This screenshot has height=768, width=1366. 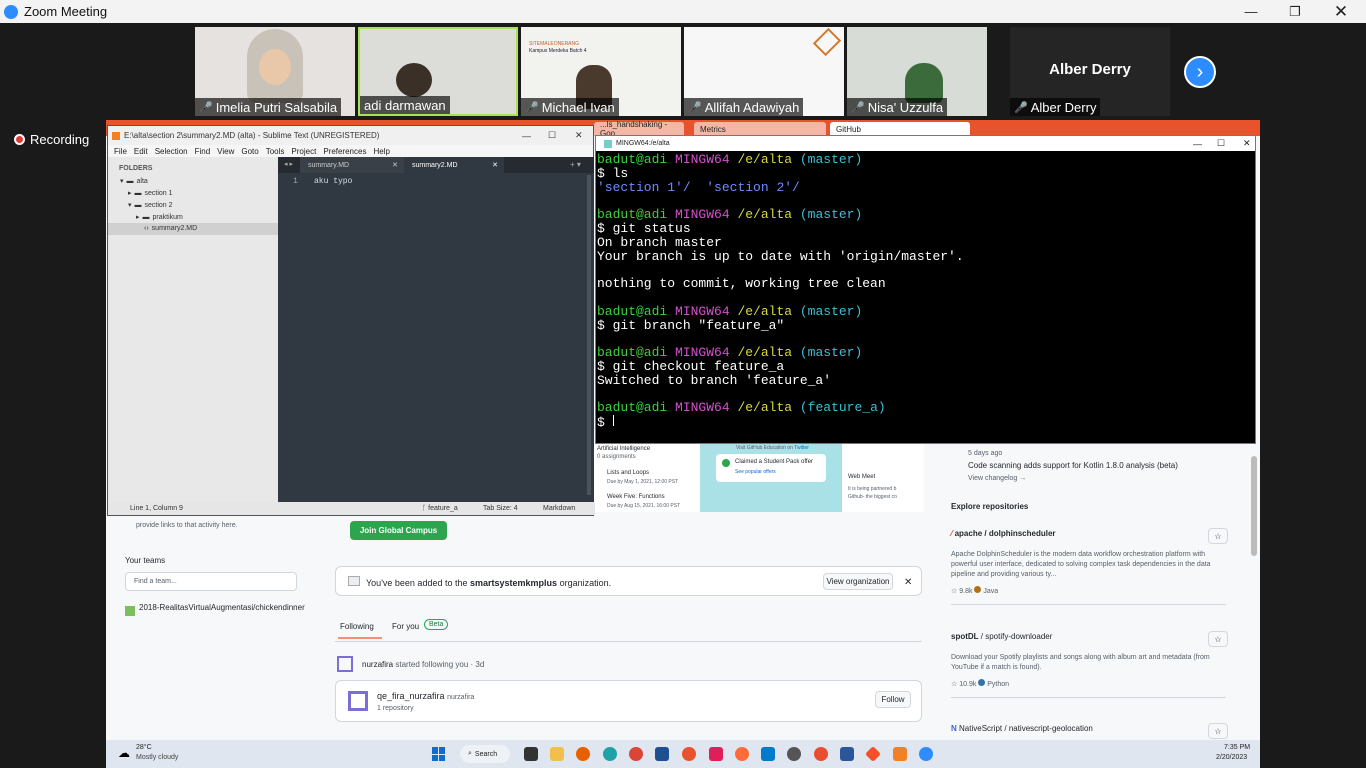 What do you see at coordinates (405, 105) in the screenshot?
I see `participant-name: adi darmawan` at bounding box center [405, 105].